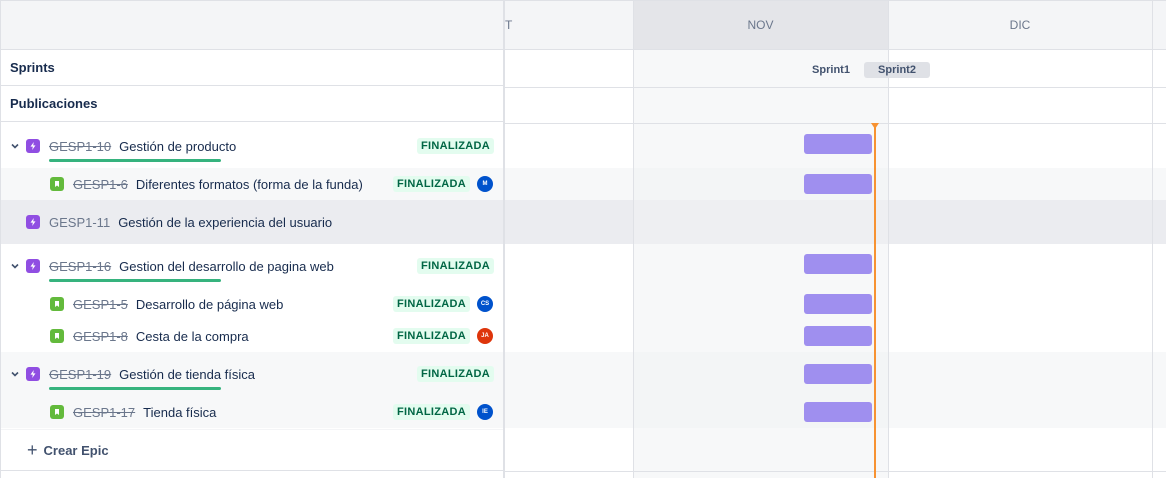 Image resolution: width=1166 pixels, height=478 pixels. I want to click on issue-key: GESP1-10, so click(80, 146).